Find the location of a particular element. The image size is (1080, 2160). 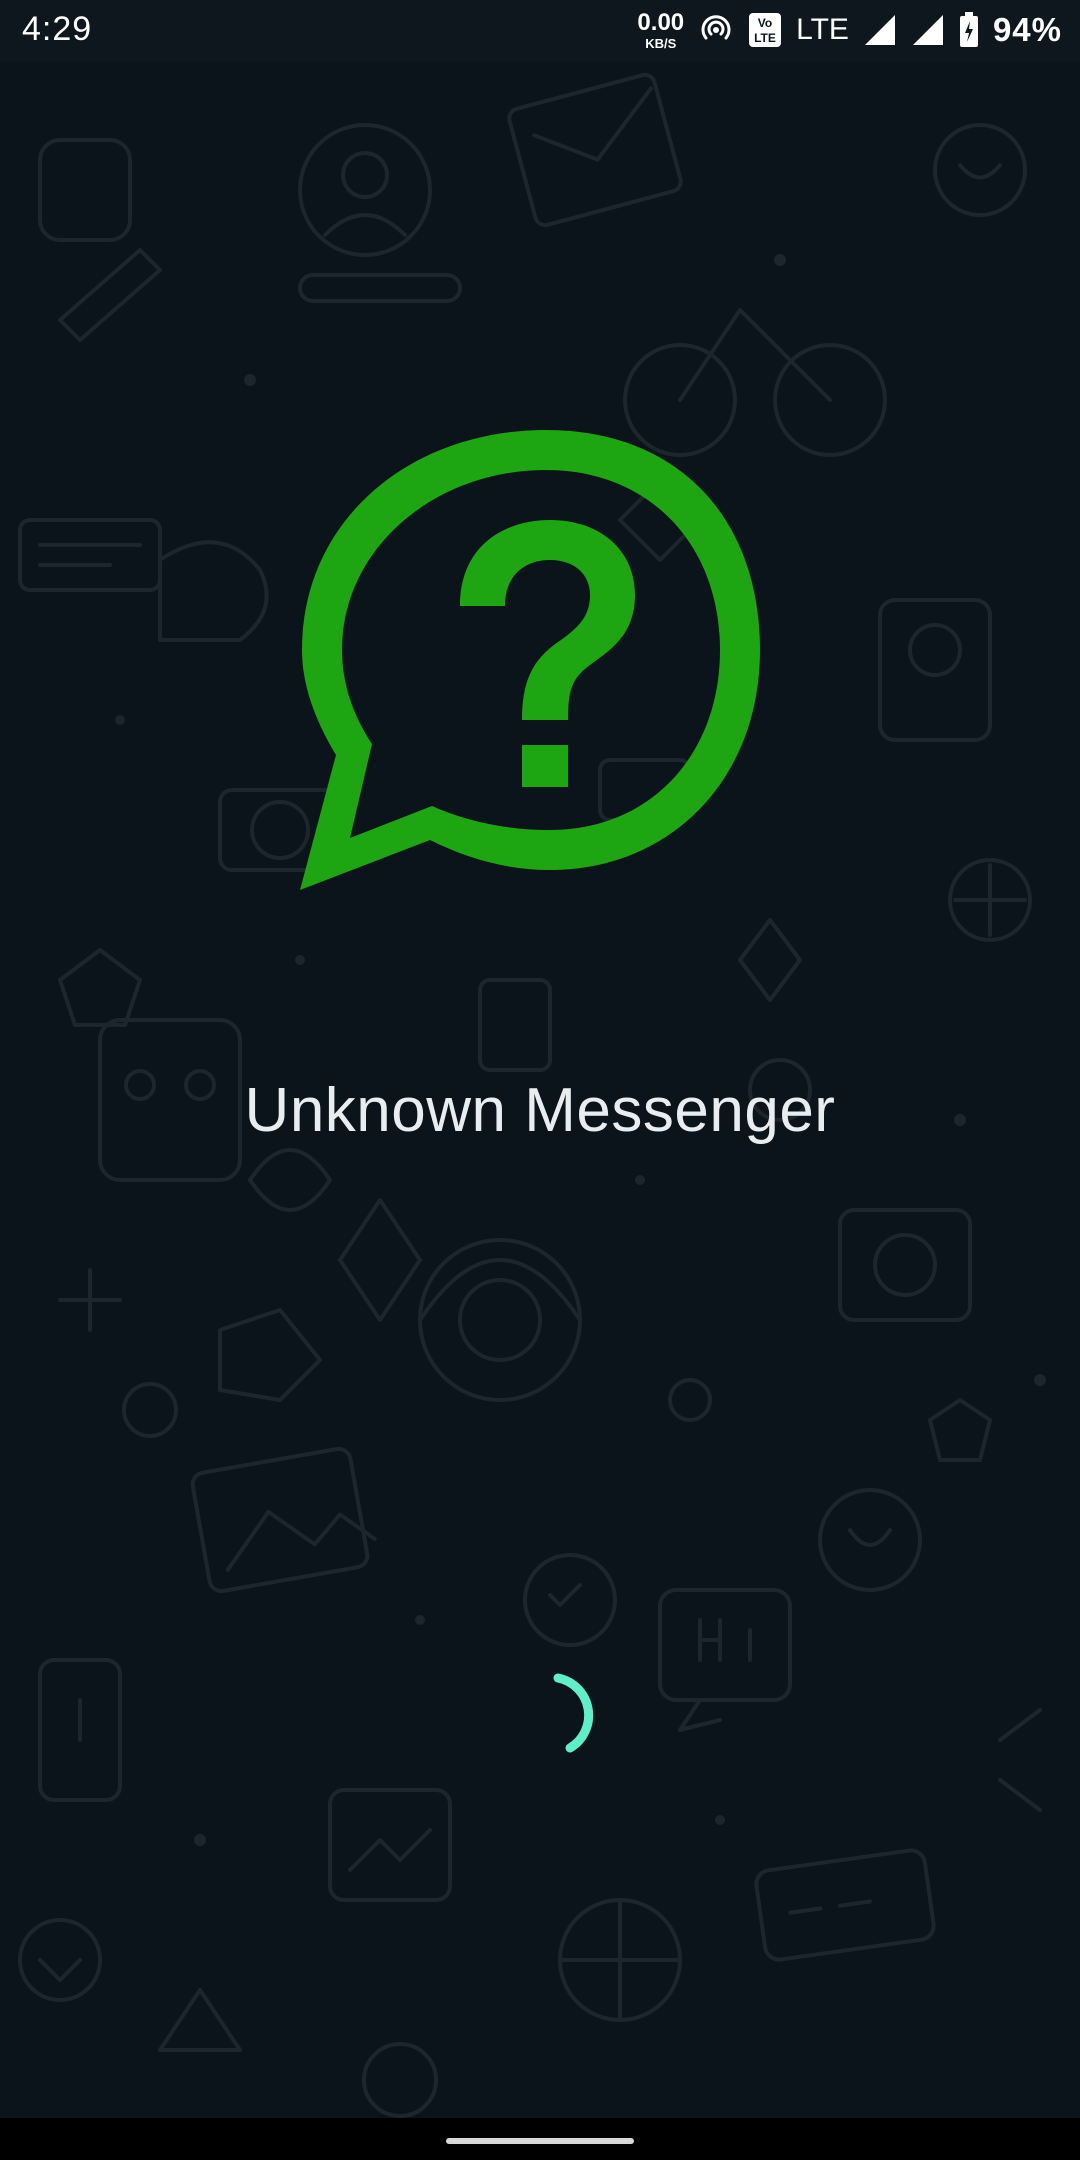

hotspot-icon is located at coordinates (716, 30).